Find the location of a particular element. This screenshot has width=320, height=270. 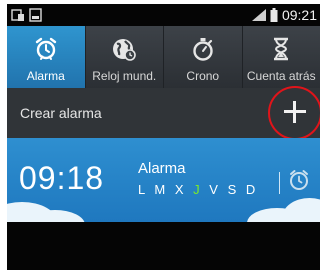

globe-icon is located at coordinates (125, 50).